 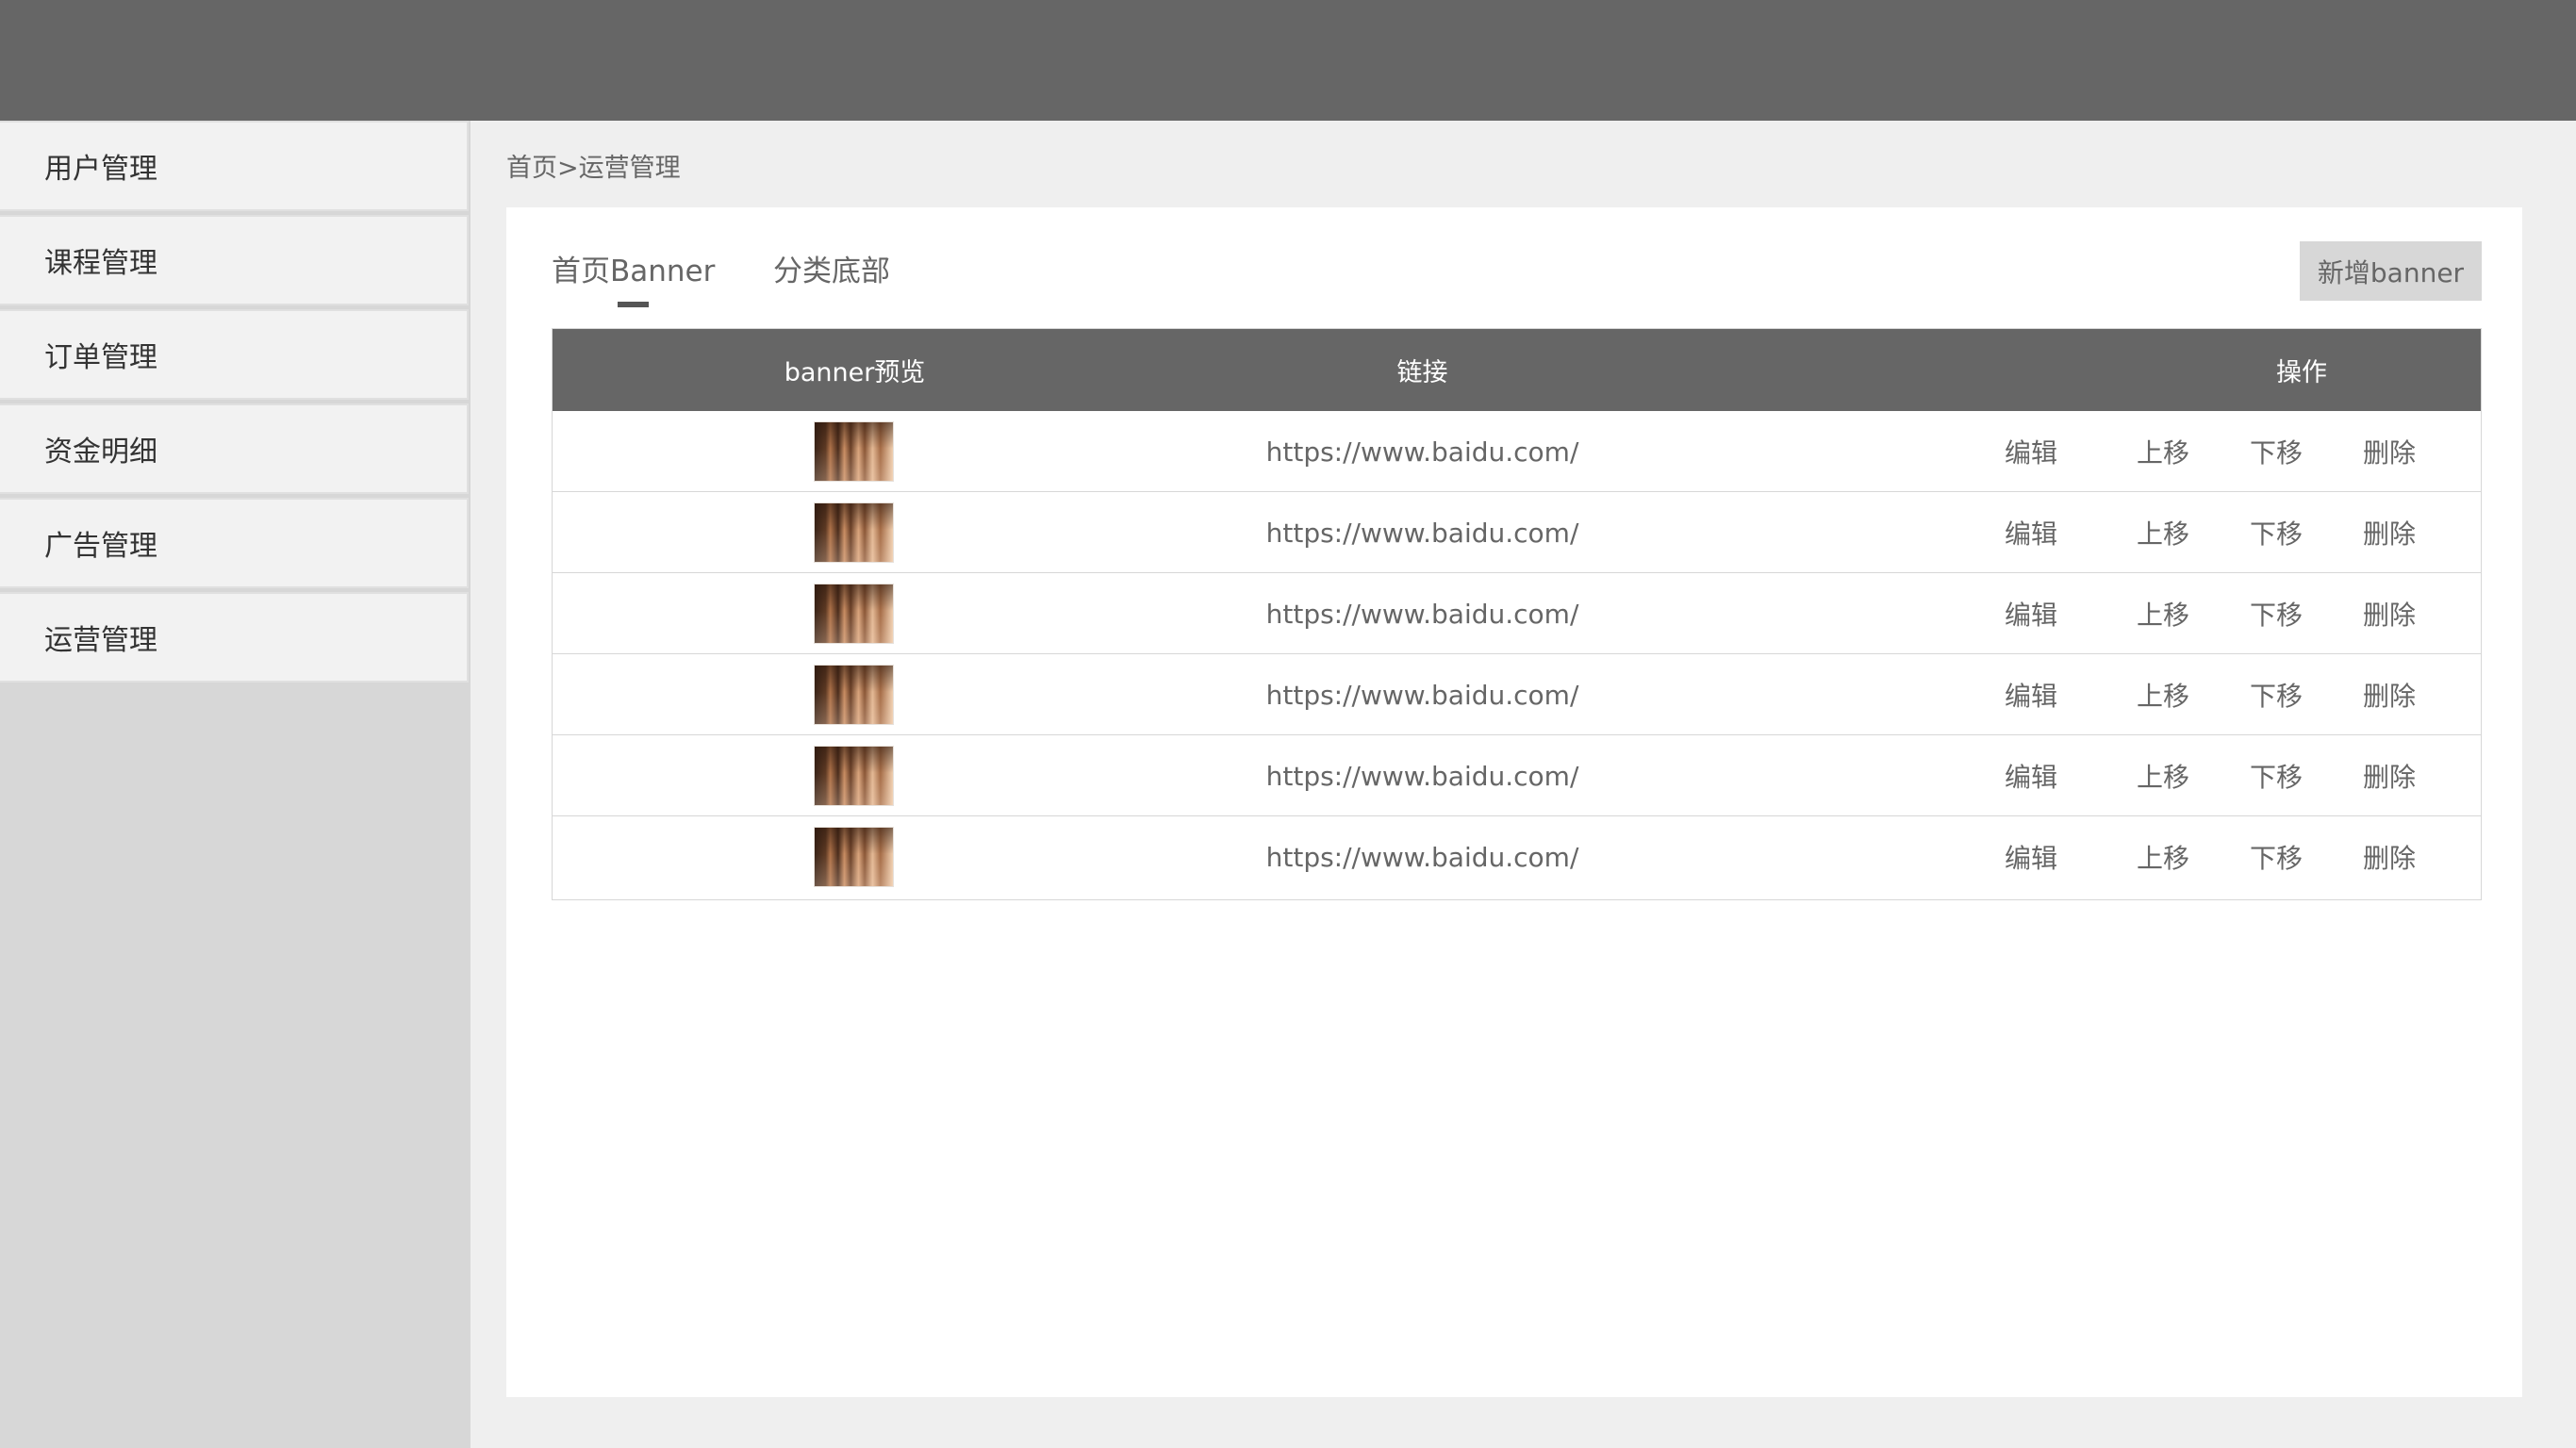 I want to click on breadcrumb: 首页>运营管理, so click(x=593, y=168).